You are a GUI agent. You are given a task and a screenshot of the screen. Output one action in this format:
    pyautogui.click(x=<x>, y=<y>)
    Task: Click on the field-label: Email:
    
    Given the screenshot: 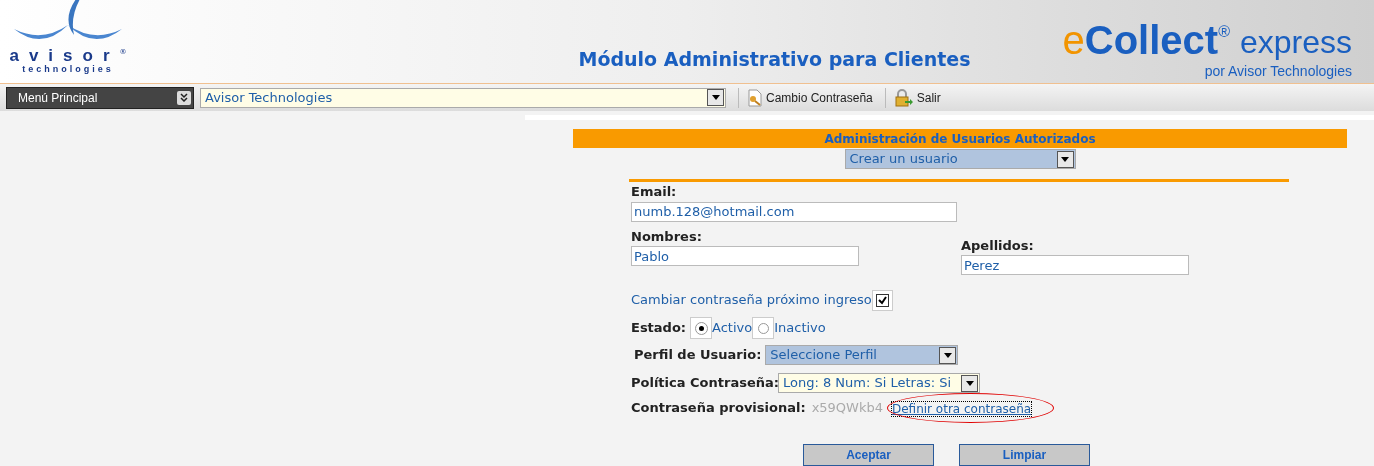 What is the action you would take?
    pyautogui.click(x=654, y=192)
    